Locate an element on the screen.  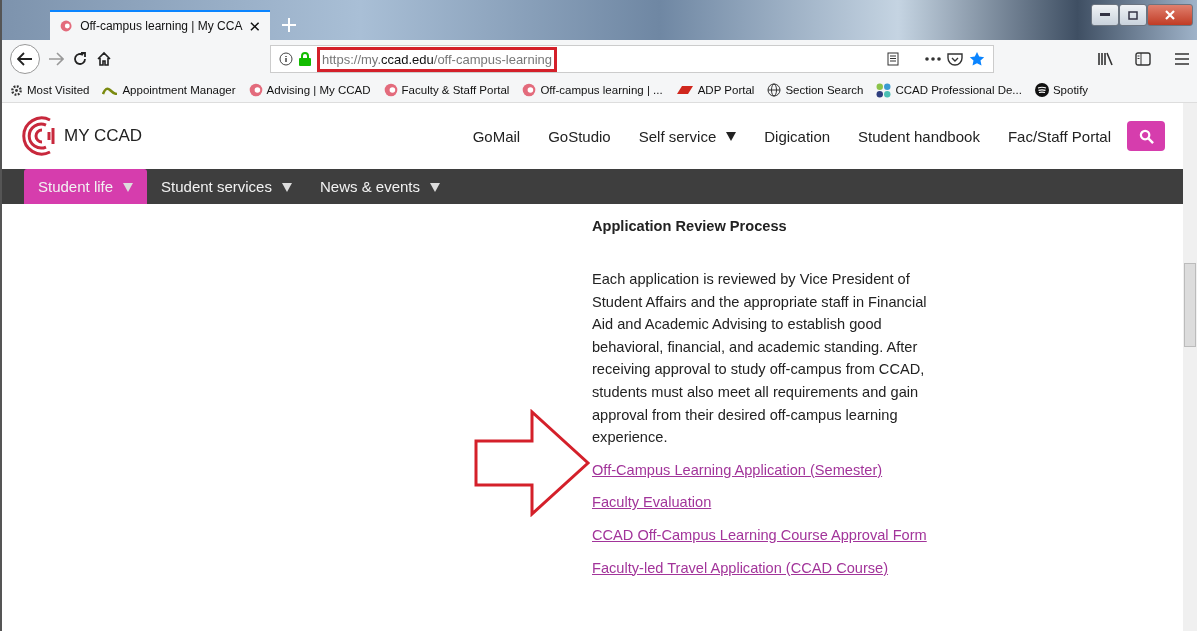
back-arrow-icon is located at coordinates (25, 59).